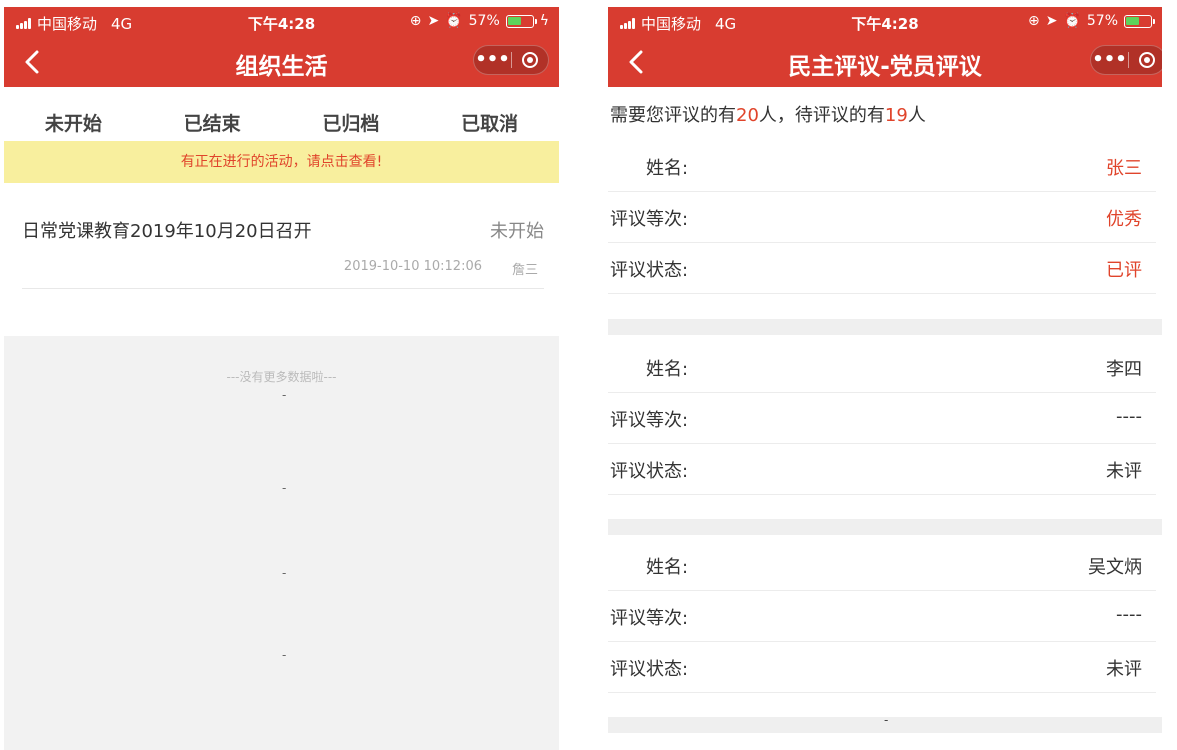  What do you see at coordinates (281, 162) in the screenshot?
I see `ongoing-activity-notice: 有正在进行的活动，请点击查看!` at bounding box center [281, 162].